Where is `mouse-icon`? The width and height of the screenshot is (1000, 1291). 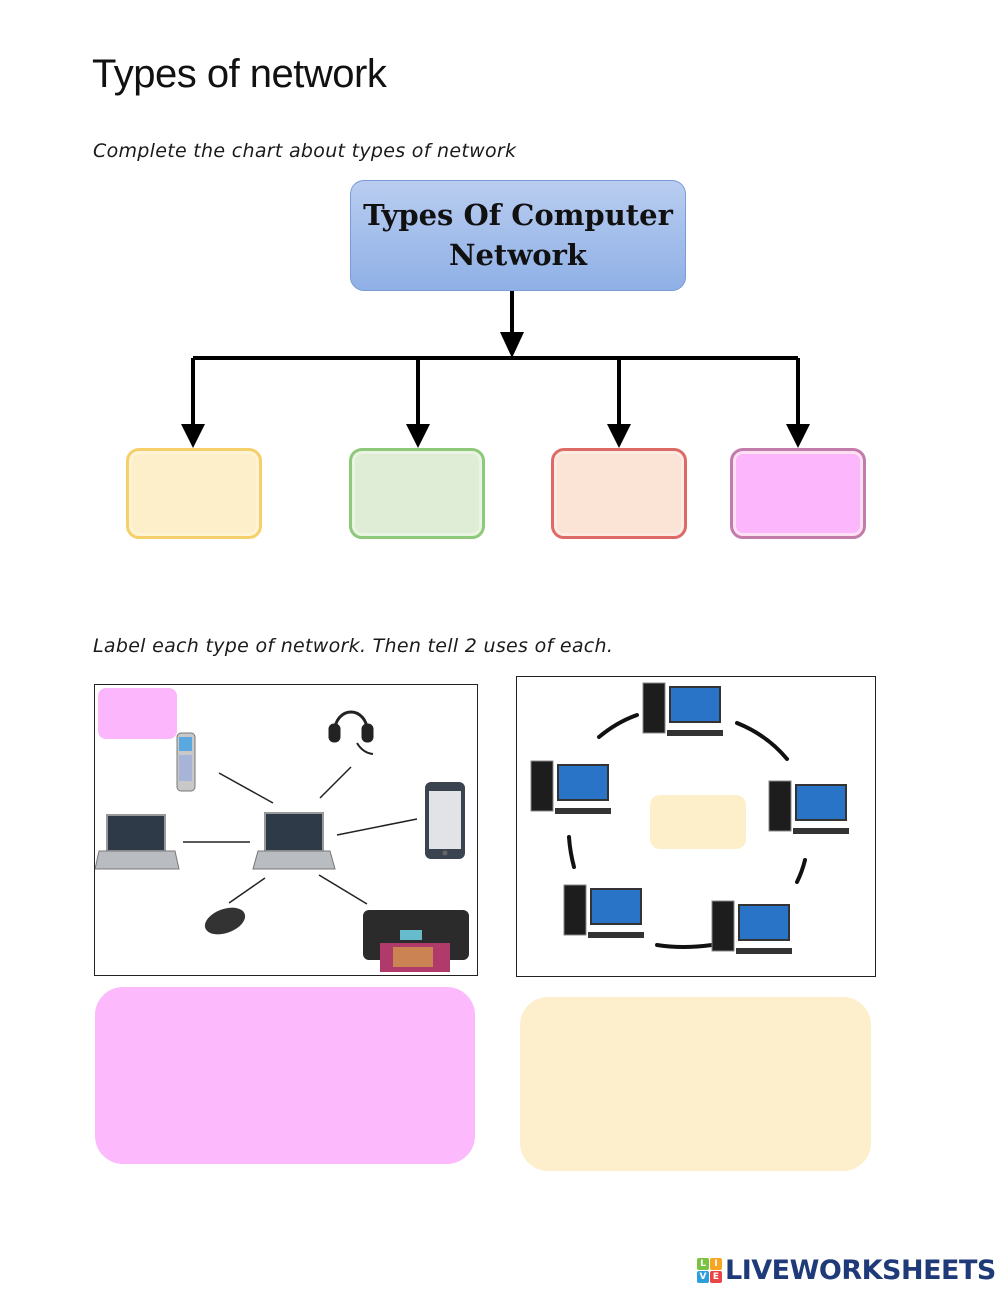
mouse-icon is located at coordinates (225, 921).